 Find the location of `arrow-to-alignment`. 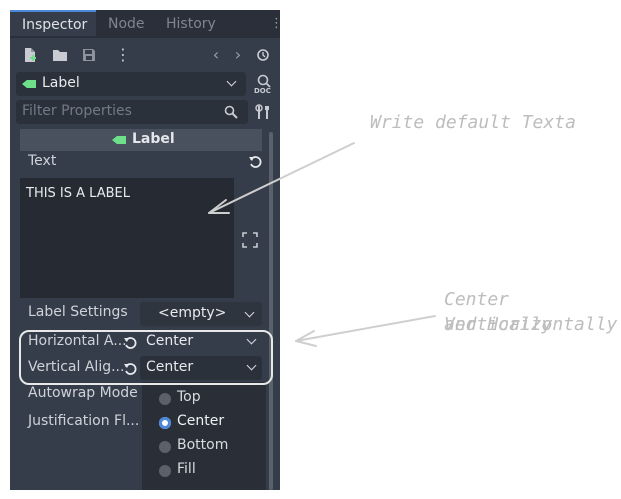

arrow-to-alignment is located at coordinates (365, 328).